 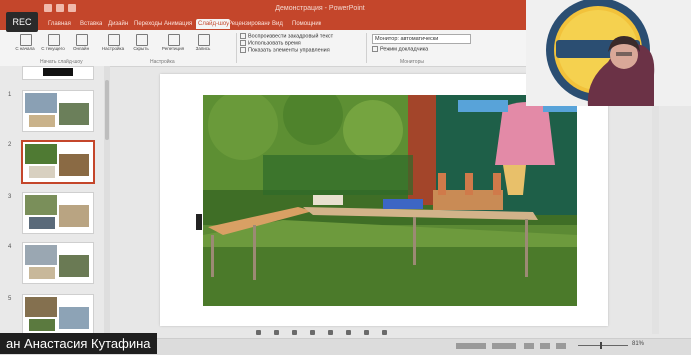 I want to click on window-title: Демонстрация - PowerPoint, so click(x=320, y=8).